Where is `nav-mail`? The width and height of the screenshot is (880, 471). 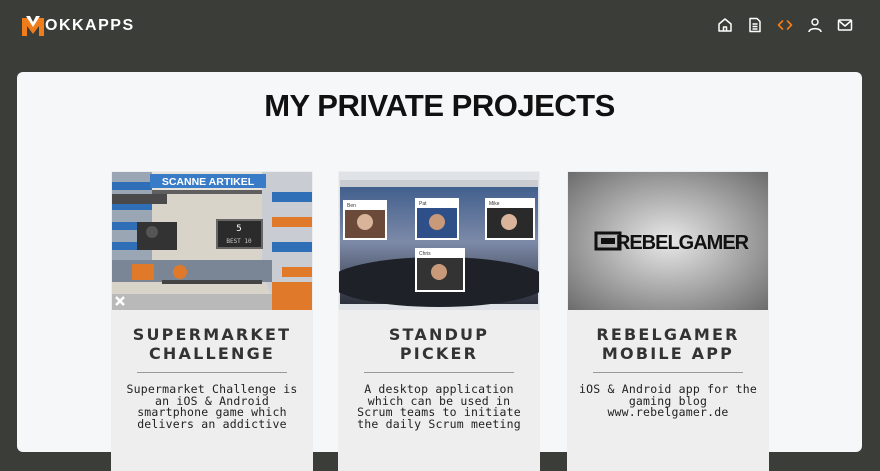
nav-mail is located at coordinates (845, 25).